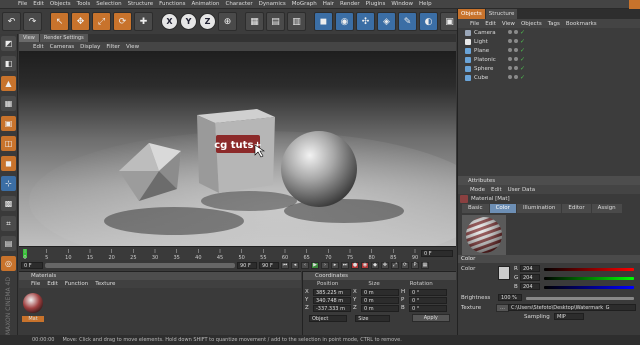  I want to click on materials-menu-function: Function, so click(76, 284).